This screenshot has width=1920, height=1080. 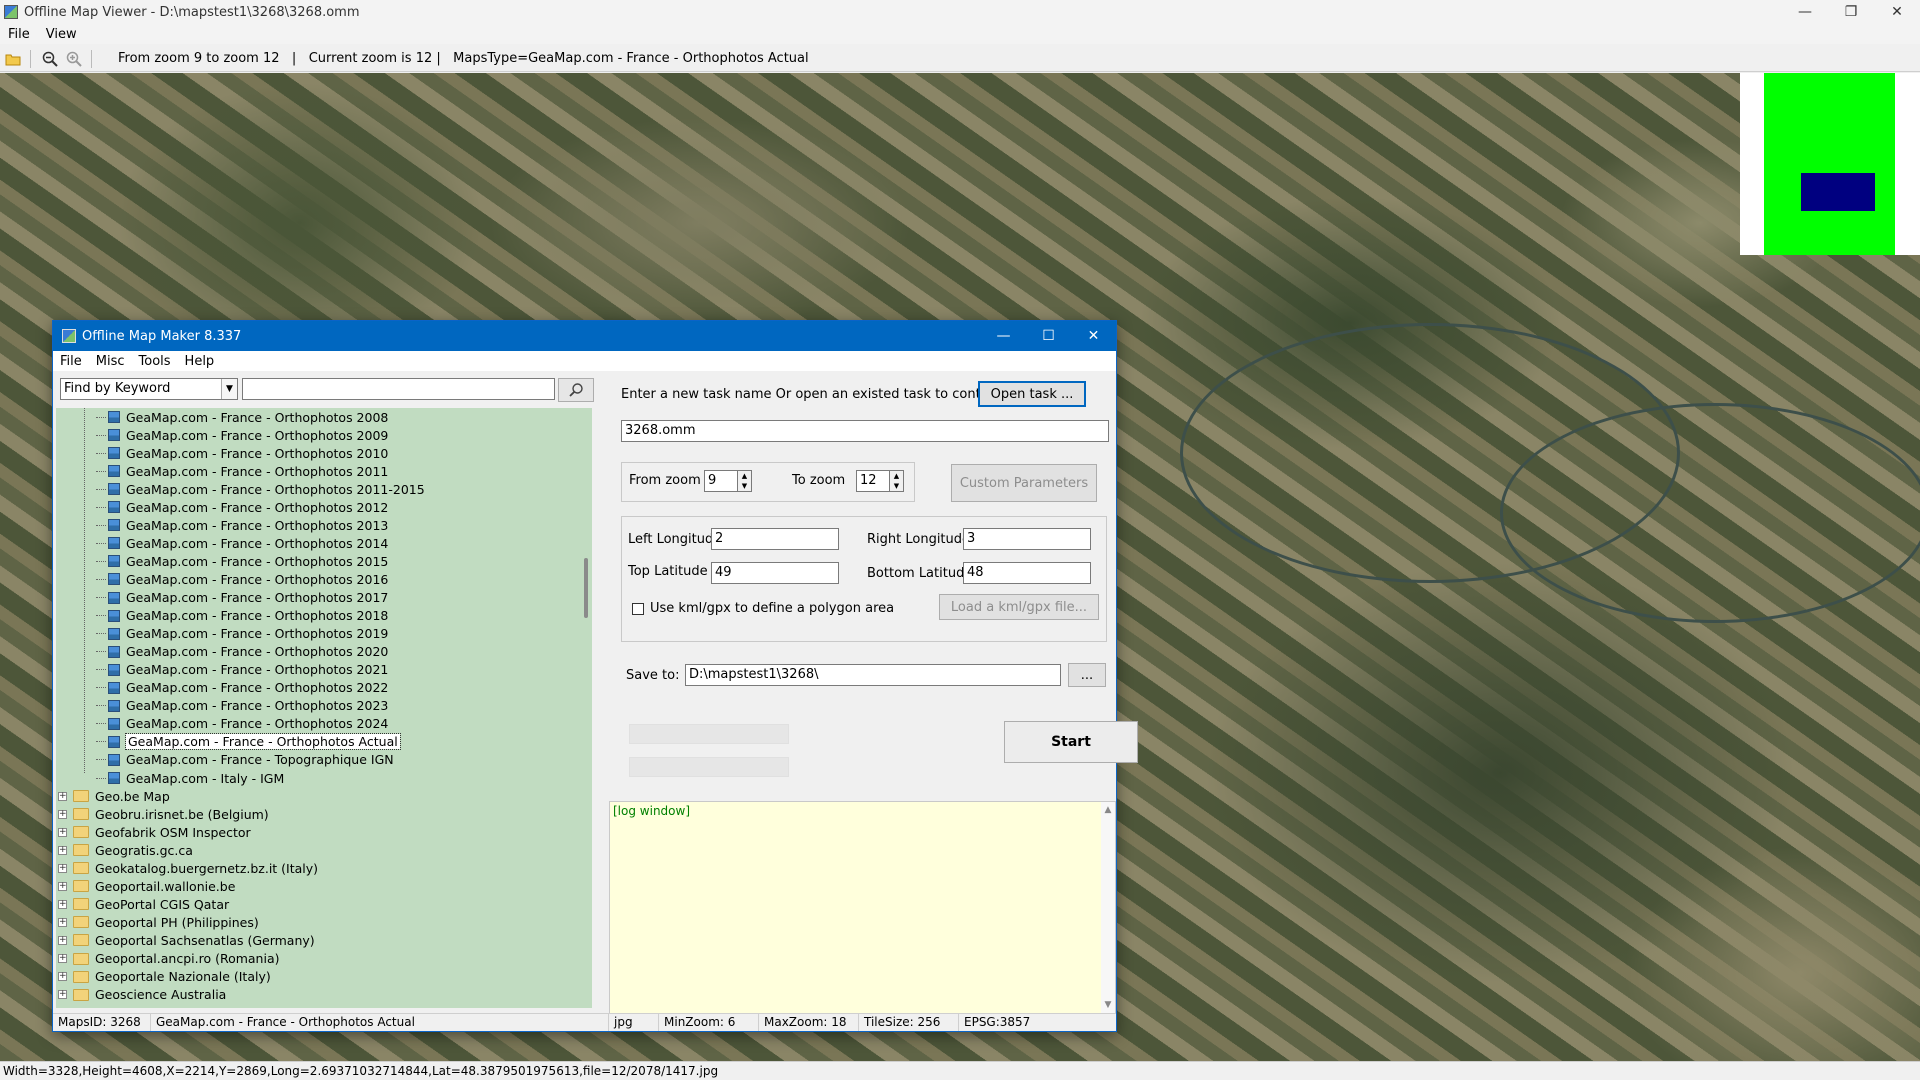 What do you see at coordinates (155, 361) in the screenshot?
I see `dialog-menu-tools: Tools` at bounding box center [155, 361].